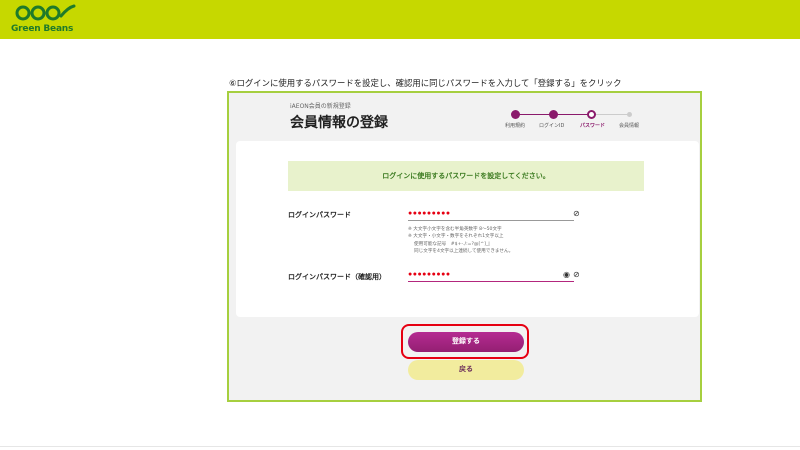 This screenshot has height=450, width=800. I want to click on step-label: 会員情報, so click(629, 126).